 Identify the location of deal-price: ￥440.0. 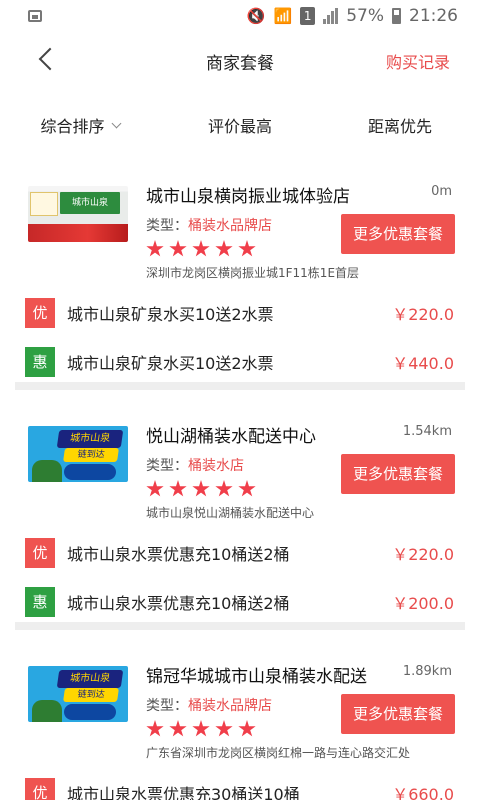
(423, 363).